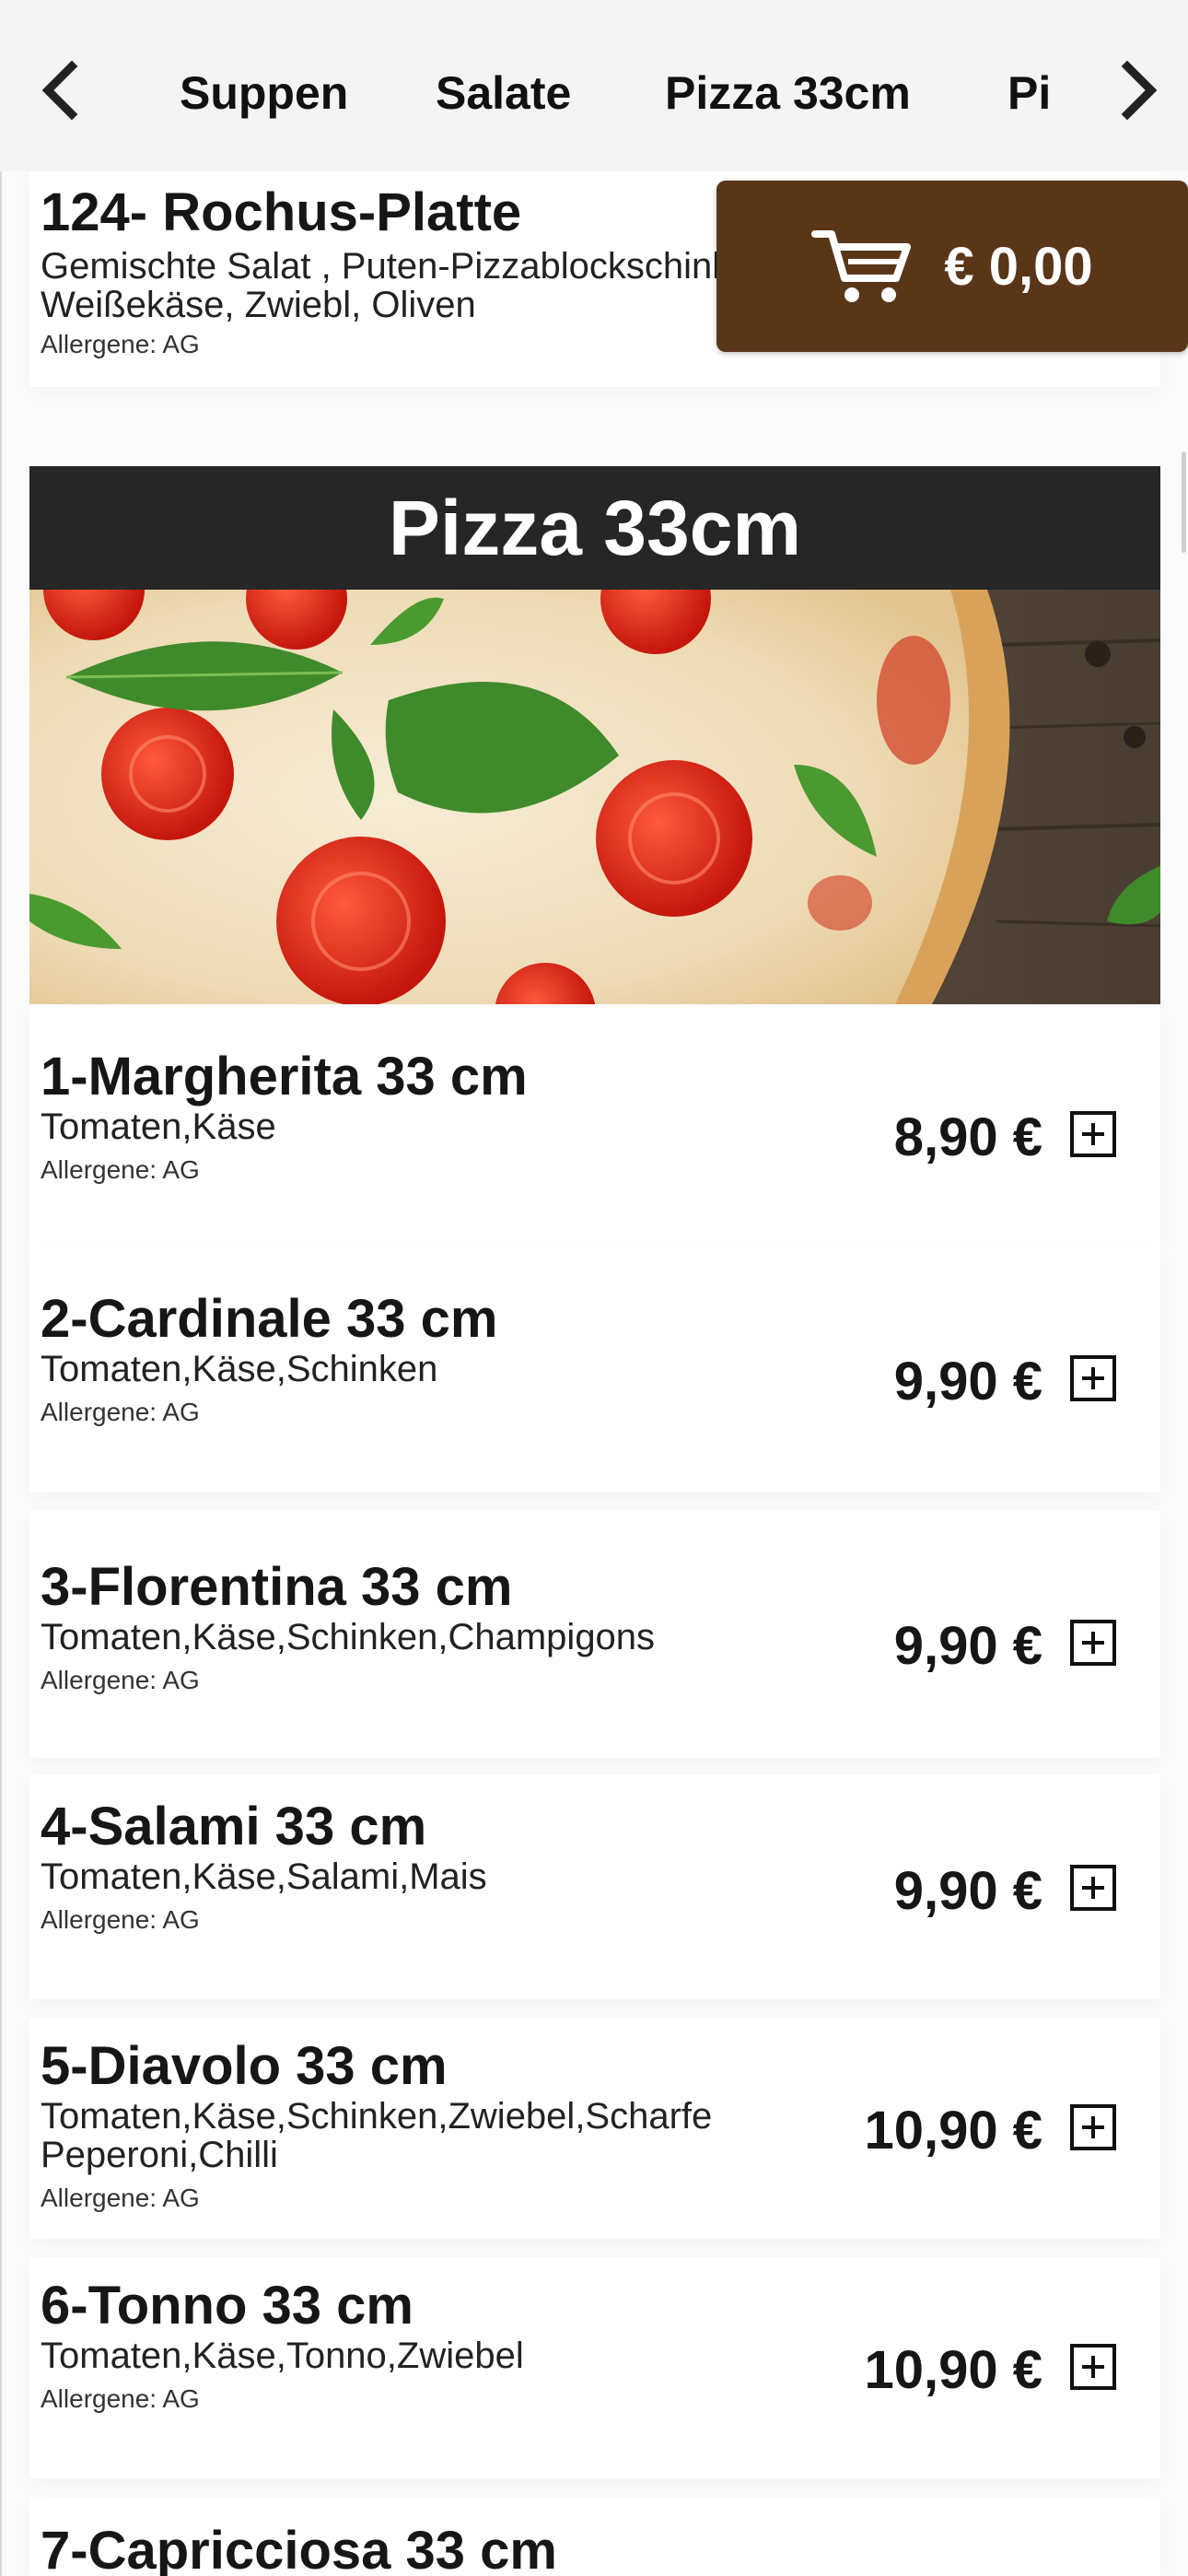 This screenshot has height=2576, width=1188. I want to click on tab-suppen: Suppen, so click(264, 93).